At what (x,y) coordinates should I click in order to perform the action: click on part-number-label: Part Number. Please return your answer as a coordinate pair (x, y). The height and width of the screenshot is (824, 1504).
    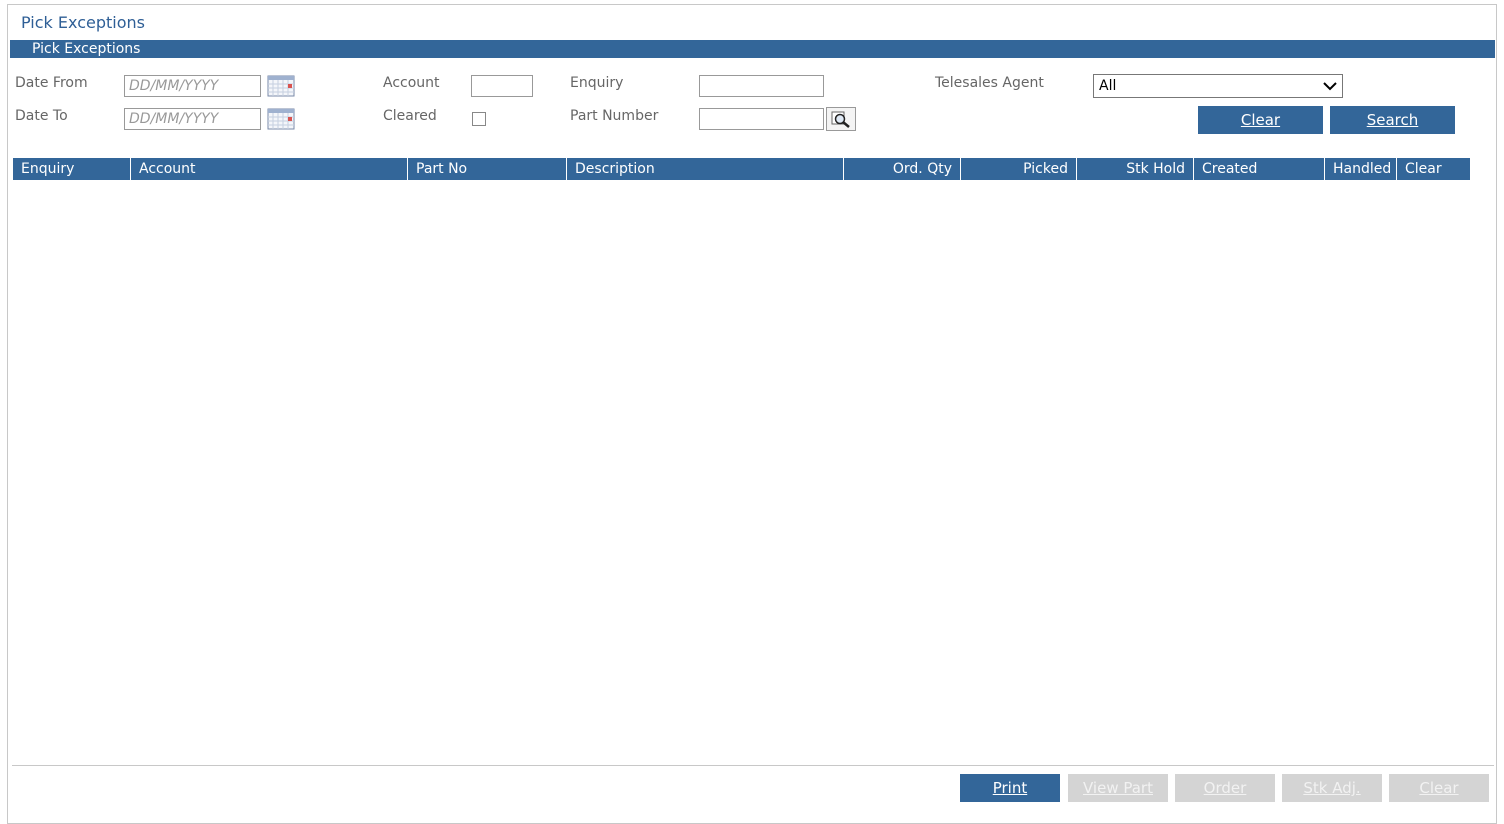
    Looking at the image, I should click on (614, 116).